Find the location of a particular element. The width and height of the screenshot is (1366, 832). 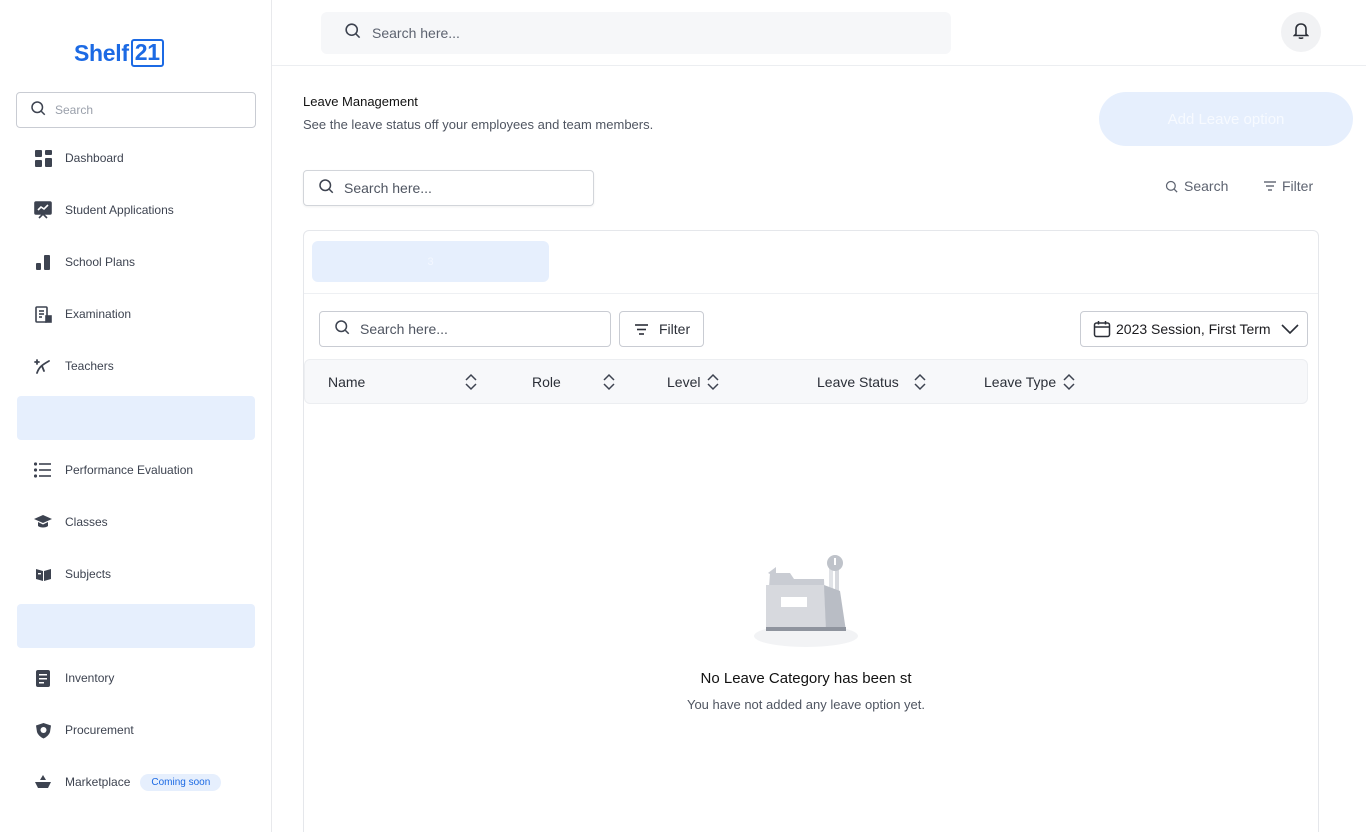

sidebar-search-input: Search is located at coordinates (136, 110).